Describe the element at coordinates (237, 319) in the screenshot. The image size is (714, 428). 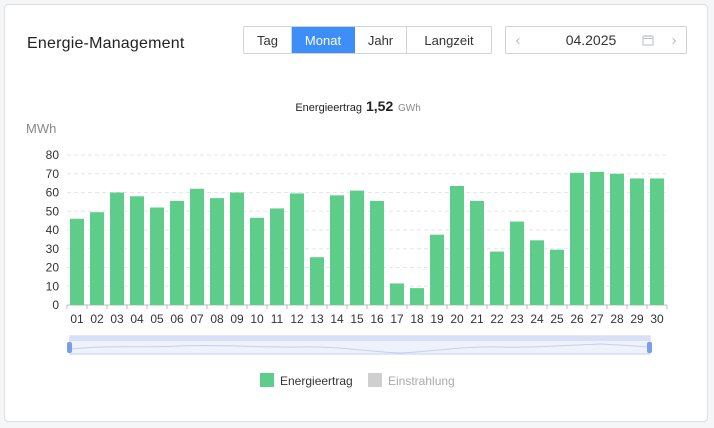
I see `x-tick-label: 09` at that location.